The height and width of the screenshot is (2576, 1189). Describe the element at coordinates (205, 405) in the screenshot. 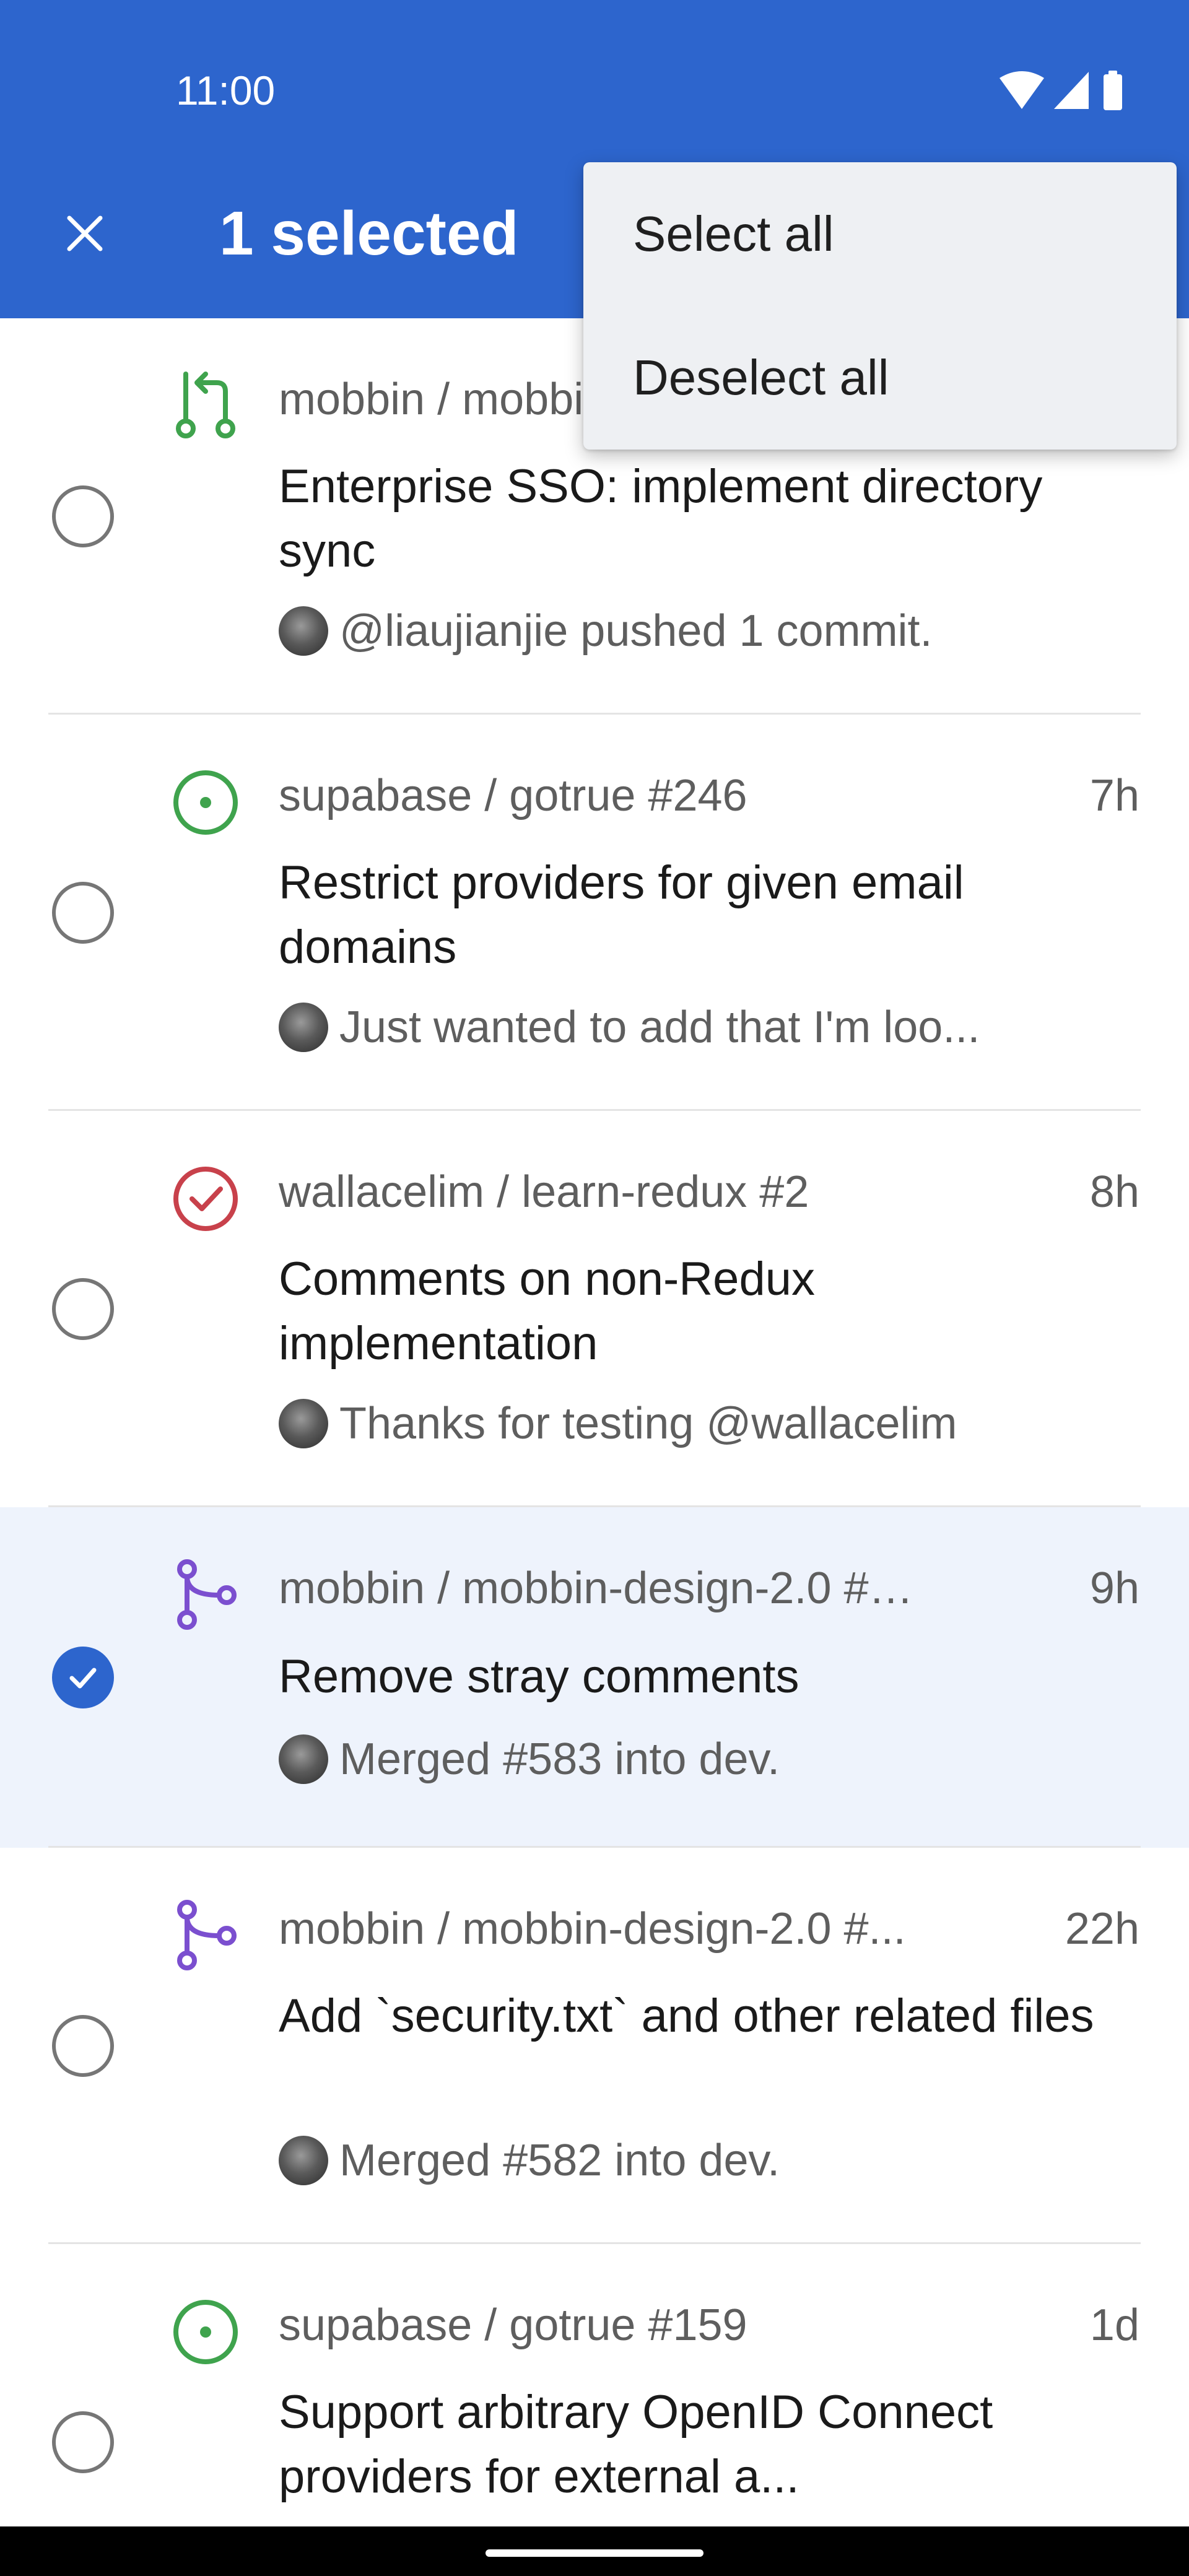

I see `pull-request-icon` at that location.